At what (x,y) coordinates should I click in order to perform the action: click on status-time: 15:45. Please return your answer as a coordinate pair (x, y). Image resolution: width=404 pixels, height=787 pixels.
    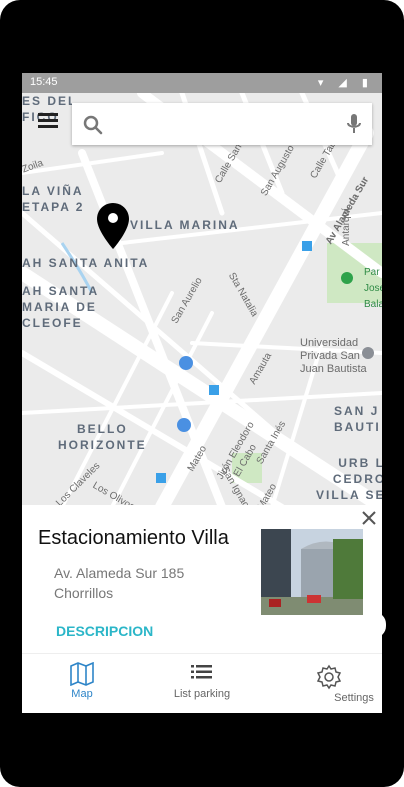
    Looking at the image, I should click on (44, 82).